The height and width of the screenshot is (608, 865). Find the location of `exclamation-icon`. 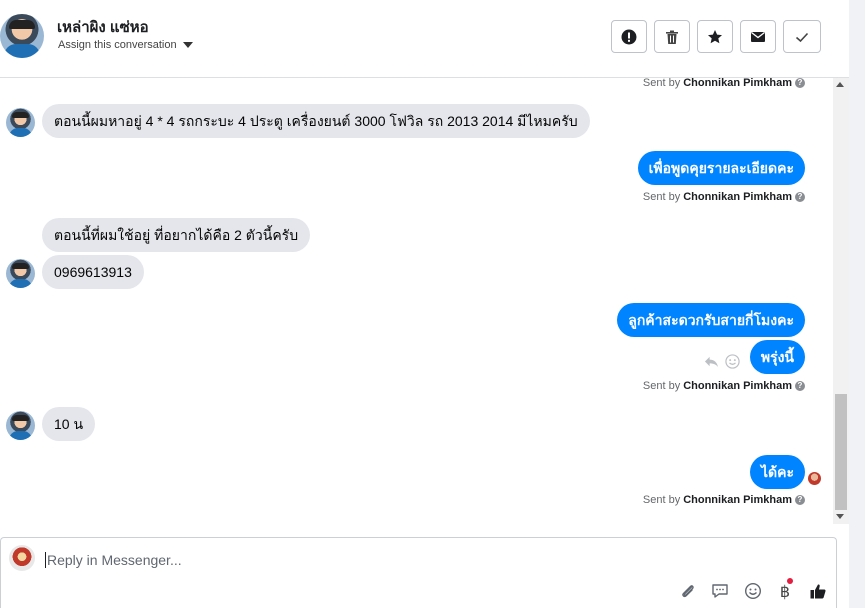

exclamation-icon is located at coordinates (629, 36).